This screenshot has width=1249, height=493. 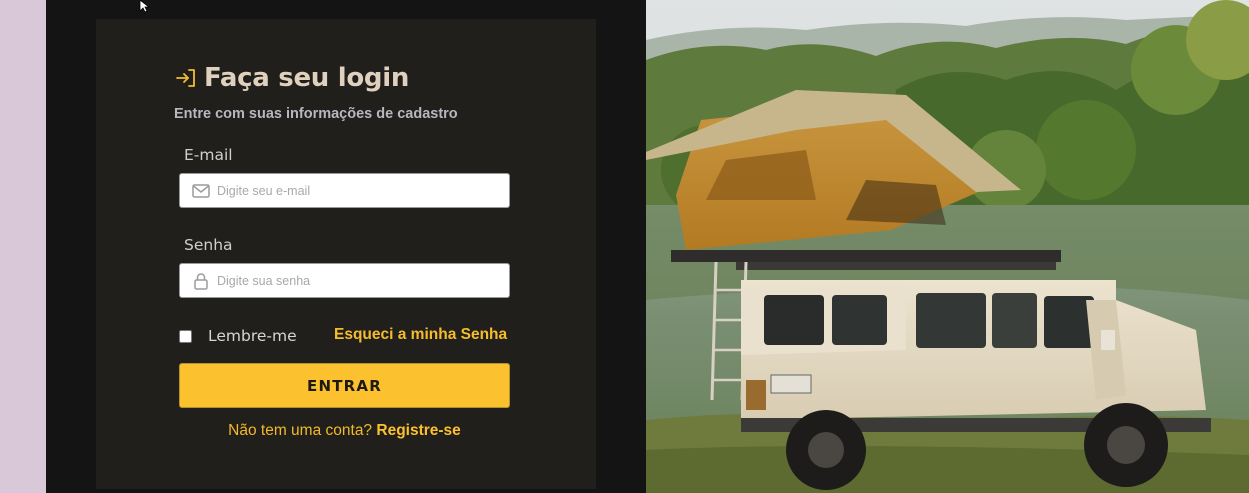 What do you see at coordinates (201, 190) in the screenshot?
I see `mail-icon` at bounding box center [201, 190].